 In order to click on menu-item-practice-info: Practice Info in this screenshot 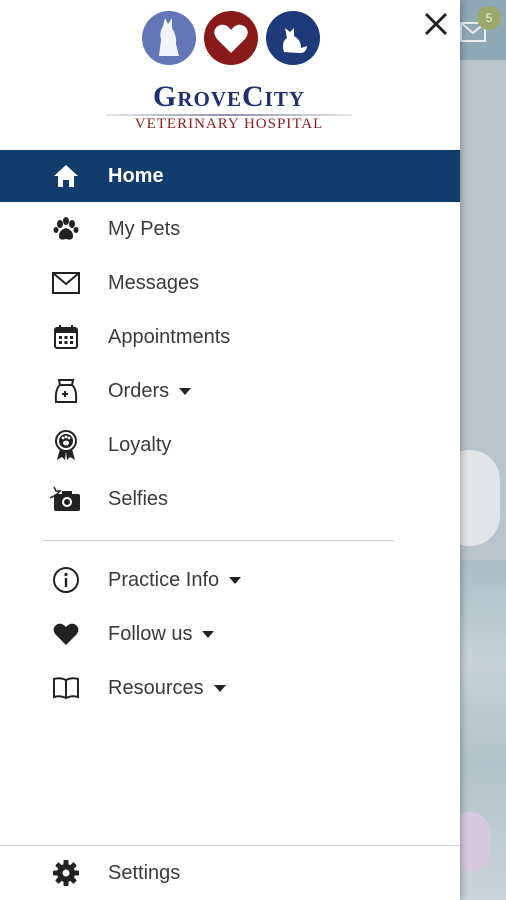, I will do `click(230, 580)`.